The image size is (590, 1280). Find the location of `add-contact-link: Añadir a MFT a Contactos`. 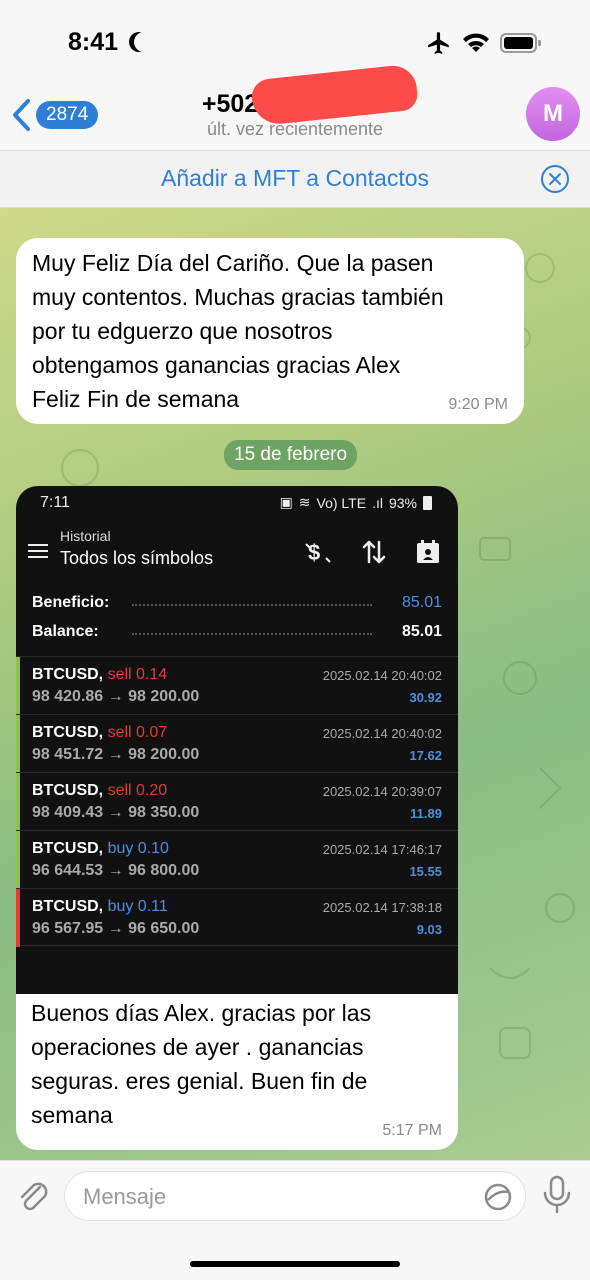

add-contact-link: Añadir a MFT a Contactos is located at coordinates (295, 178).